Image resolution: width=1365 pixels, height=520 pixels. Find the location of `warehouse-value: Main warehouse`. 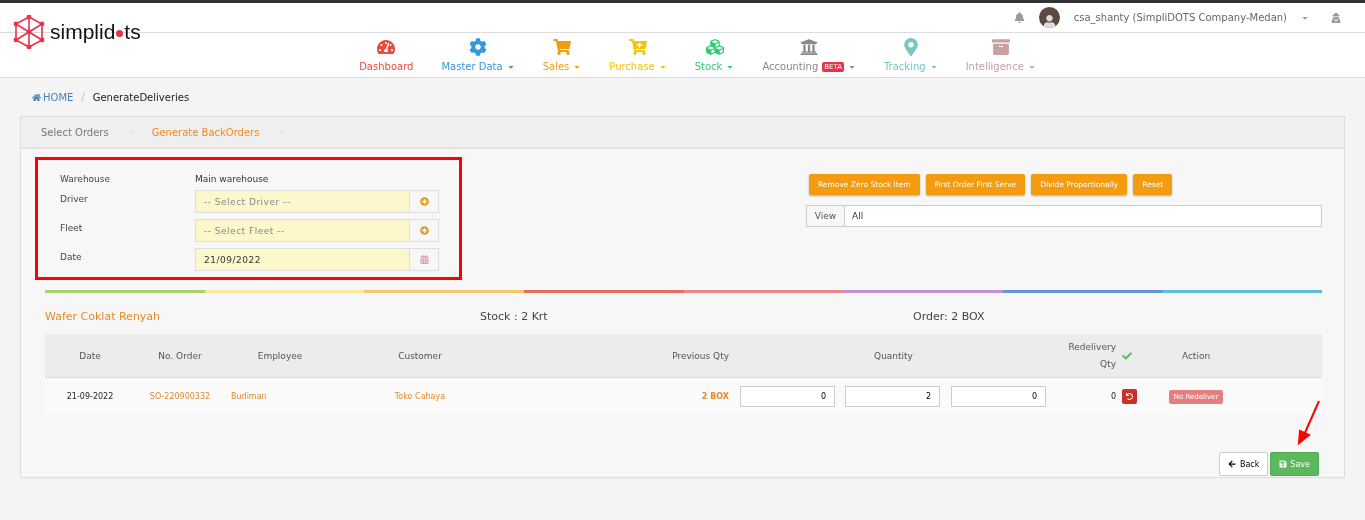

warehouse-value: Main warehouse is located at coordinates (232, 178).